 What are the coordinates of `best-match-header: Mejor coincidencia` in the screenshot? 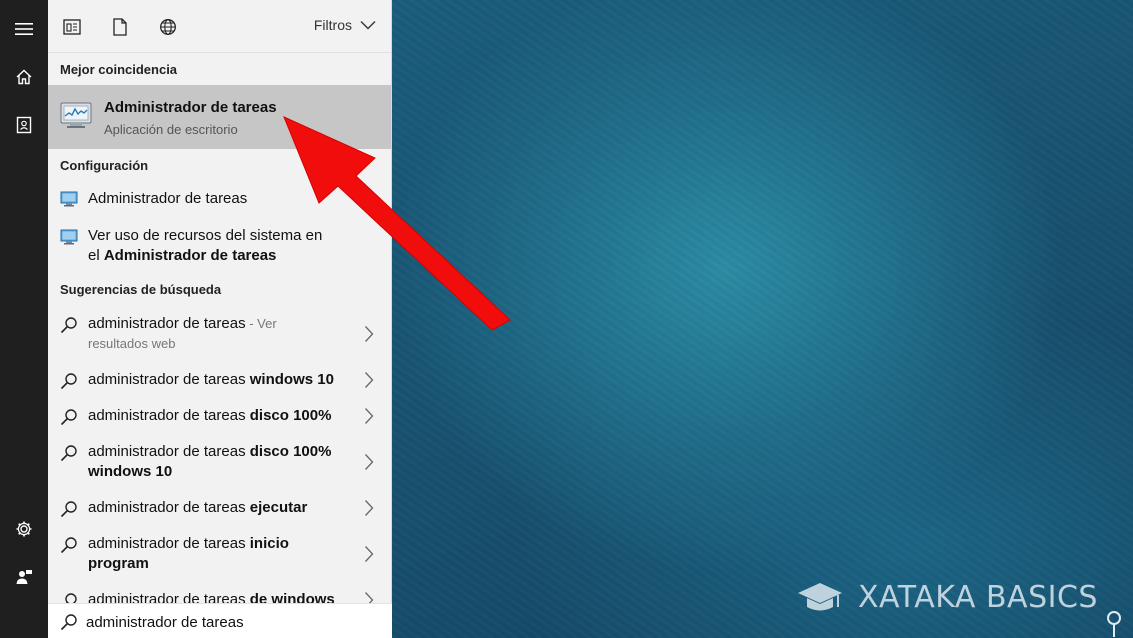 It's located at (119, 69).